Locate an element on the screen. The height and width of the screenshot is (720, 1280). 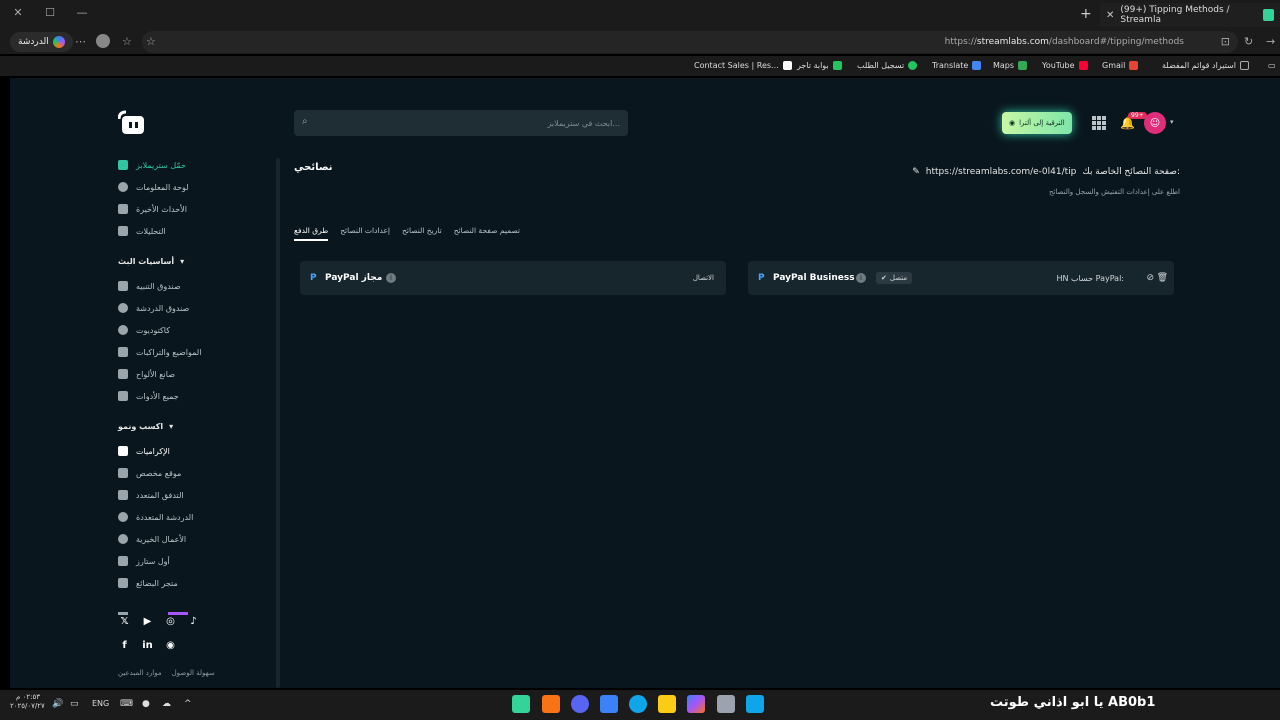
forward-icon: → is located at coordinates (1270, 41).